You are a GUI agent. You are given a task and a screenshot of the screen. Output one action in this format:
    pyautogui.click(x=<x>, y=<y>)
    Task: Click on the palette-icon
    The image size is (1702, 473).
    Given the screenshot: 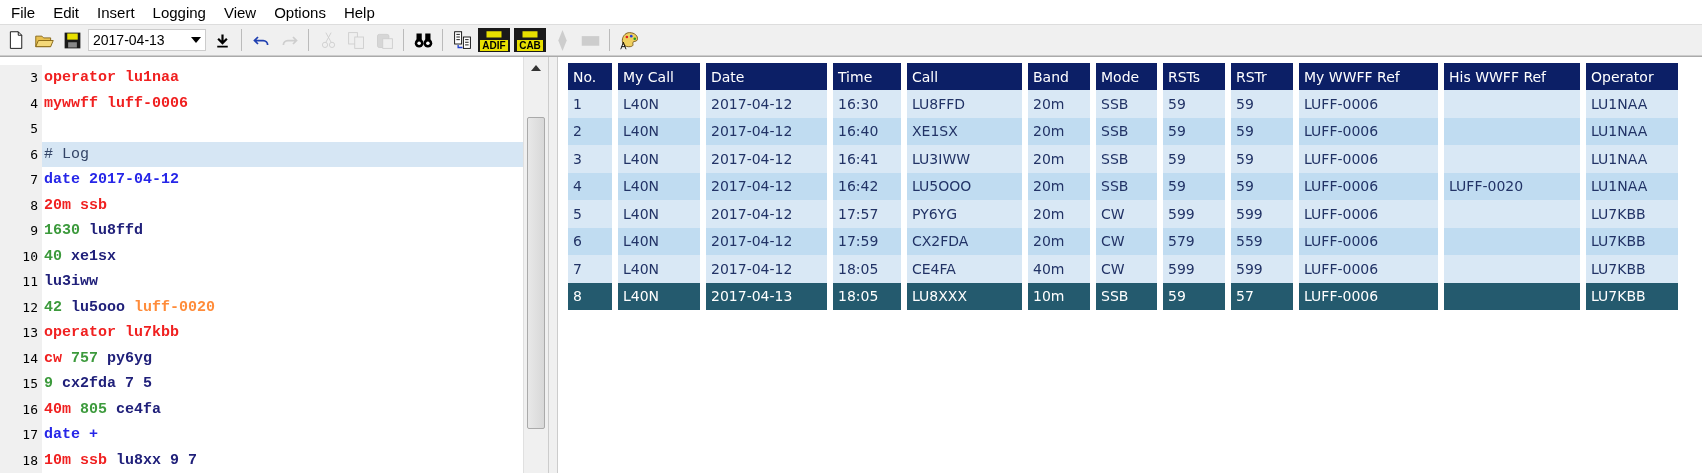 What is the action you would take?
    pyautogui.click(x=629, y=40)
    